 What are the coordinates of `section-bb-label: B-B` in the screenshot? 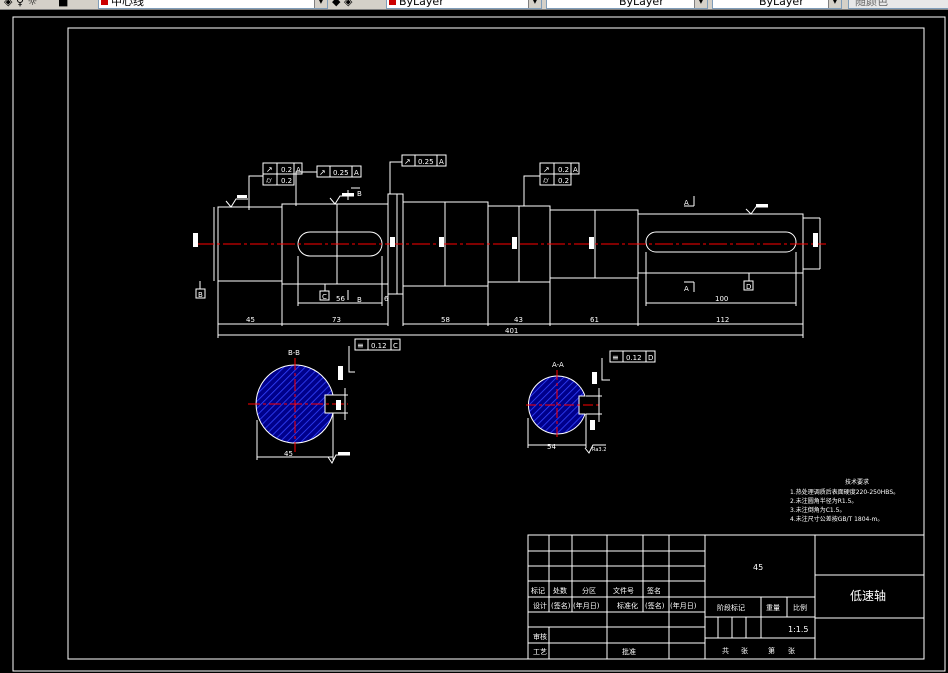 It's located at (294, 353).